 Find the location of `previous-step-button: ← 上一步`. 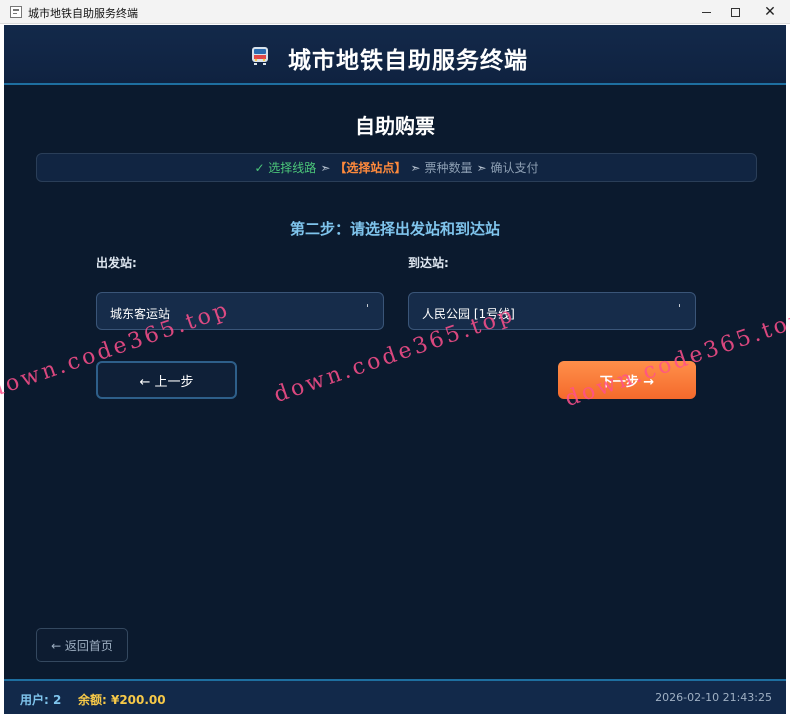

previous-step-button: ← 上一步 is located at coordinates (166, 380).